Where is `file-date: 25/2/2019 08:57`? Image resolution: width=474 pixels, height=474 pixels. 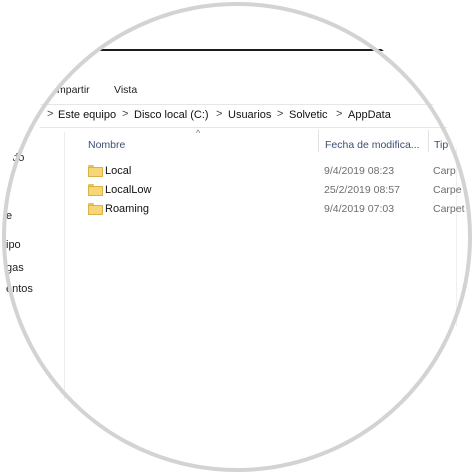 file-date: 25/2/2019 08:57 is located at coordinates (362, 190).